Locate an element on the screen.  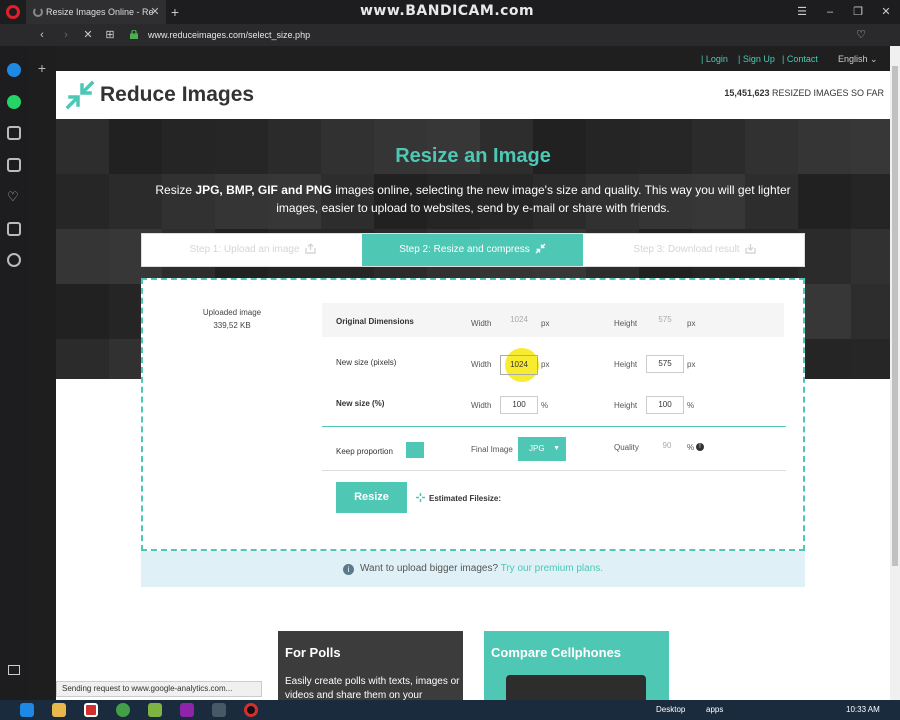
download-result-icon is located at coordinates (750, 249).